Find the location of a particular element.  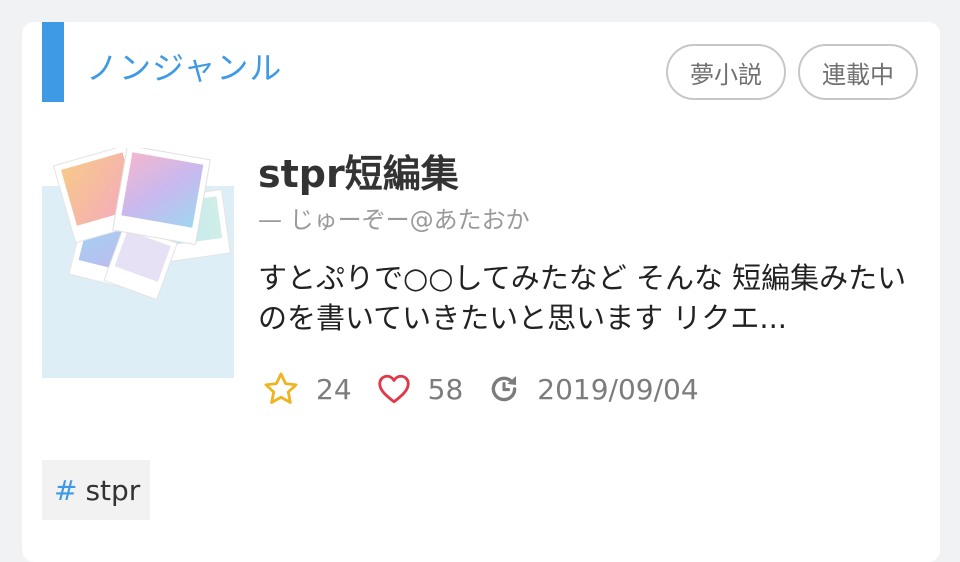

star-icon is located at coordinates (281, 388).